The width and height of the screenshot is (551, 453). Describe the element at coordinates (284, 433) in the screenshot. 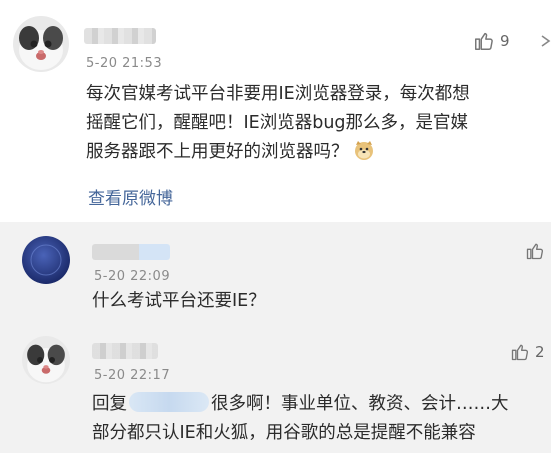

I see `reply-line: 部分都只认IE和火狐，用谷歌的总是提醒不能兼容` at that location.